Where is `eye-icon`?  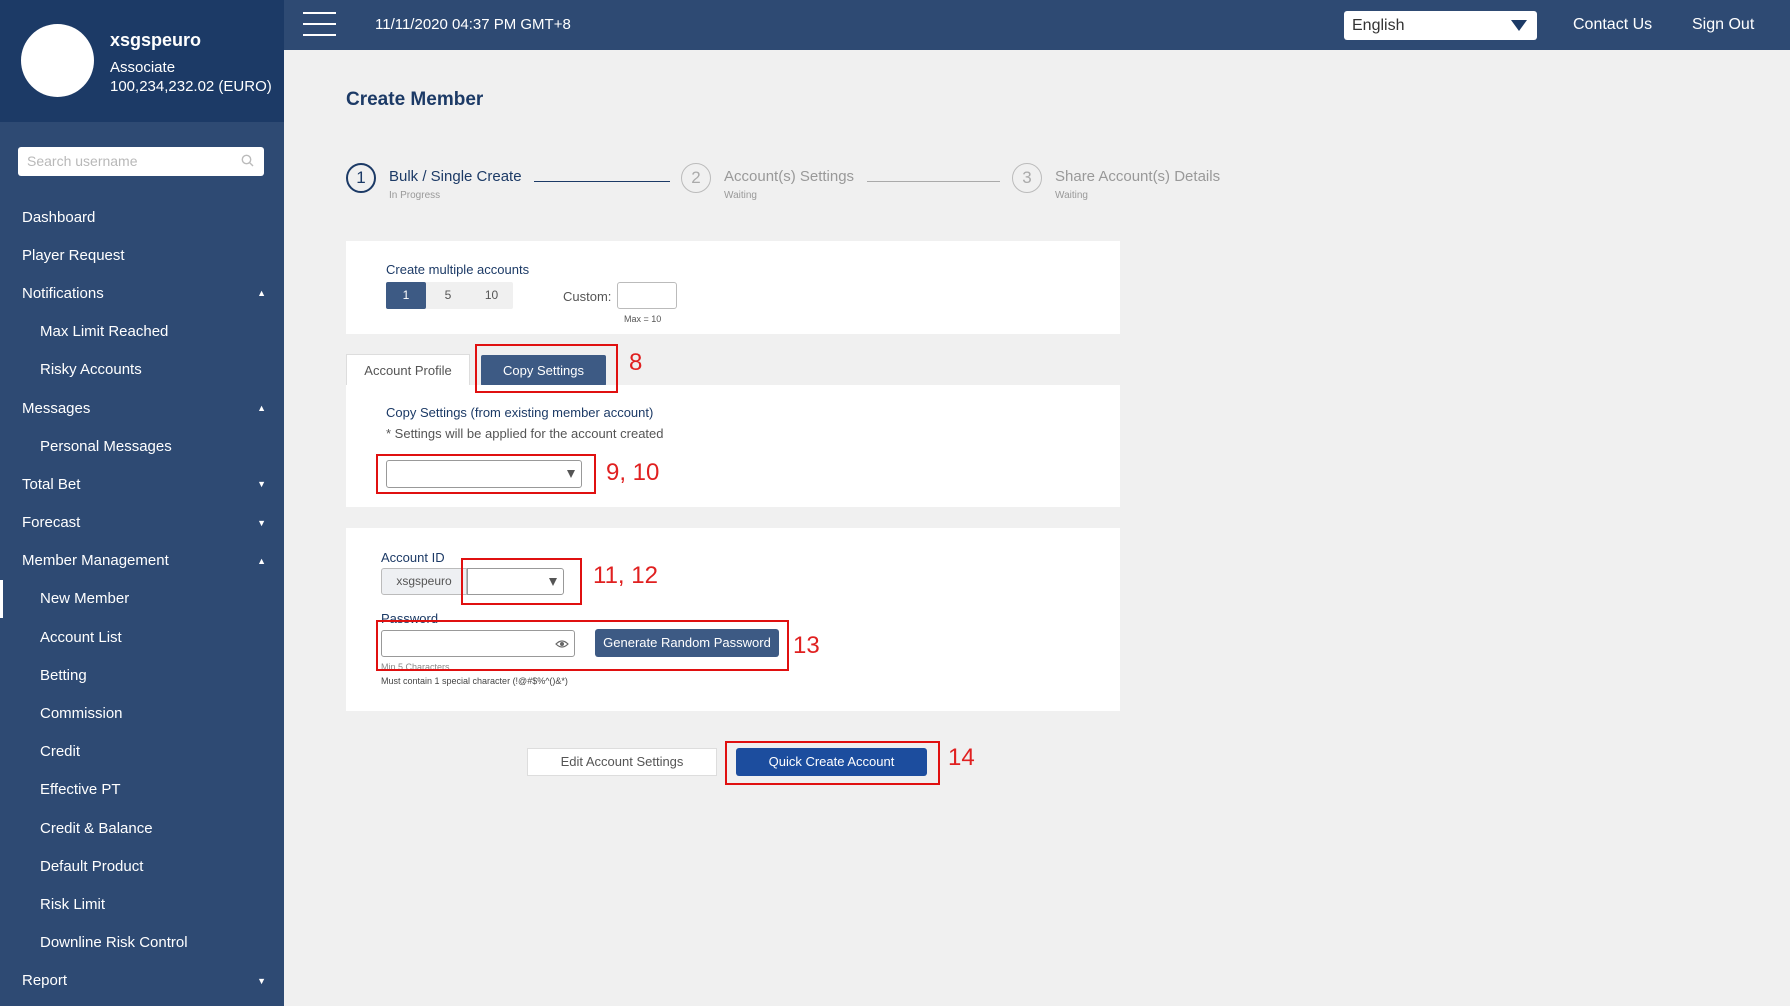
eye-icon is located at coordinates (562, 644).